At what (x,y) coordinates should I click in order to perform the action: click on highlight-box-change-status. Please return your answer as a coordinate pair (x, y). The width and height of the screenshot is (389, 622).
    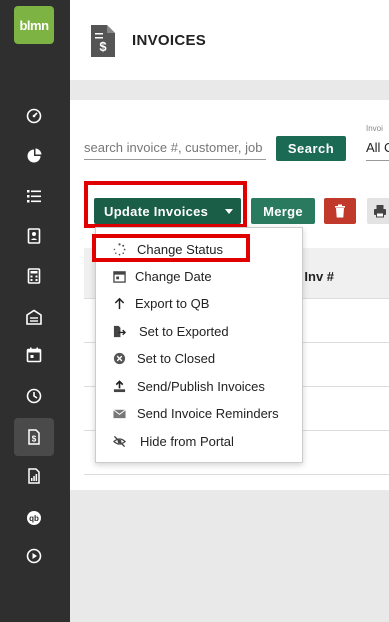
    Looking at the image, I should click on (171, 248).